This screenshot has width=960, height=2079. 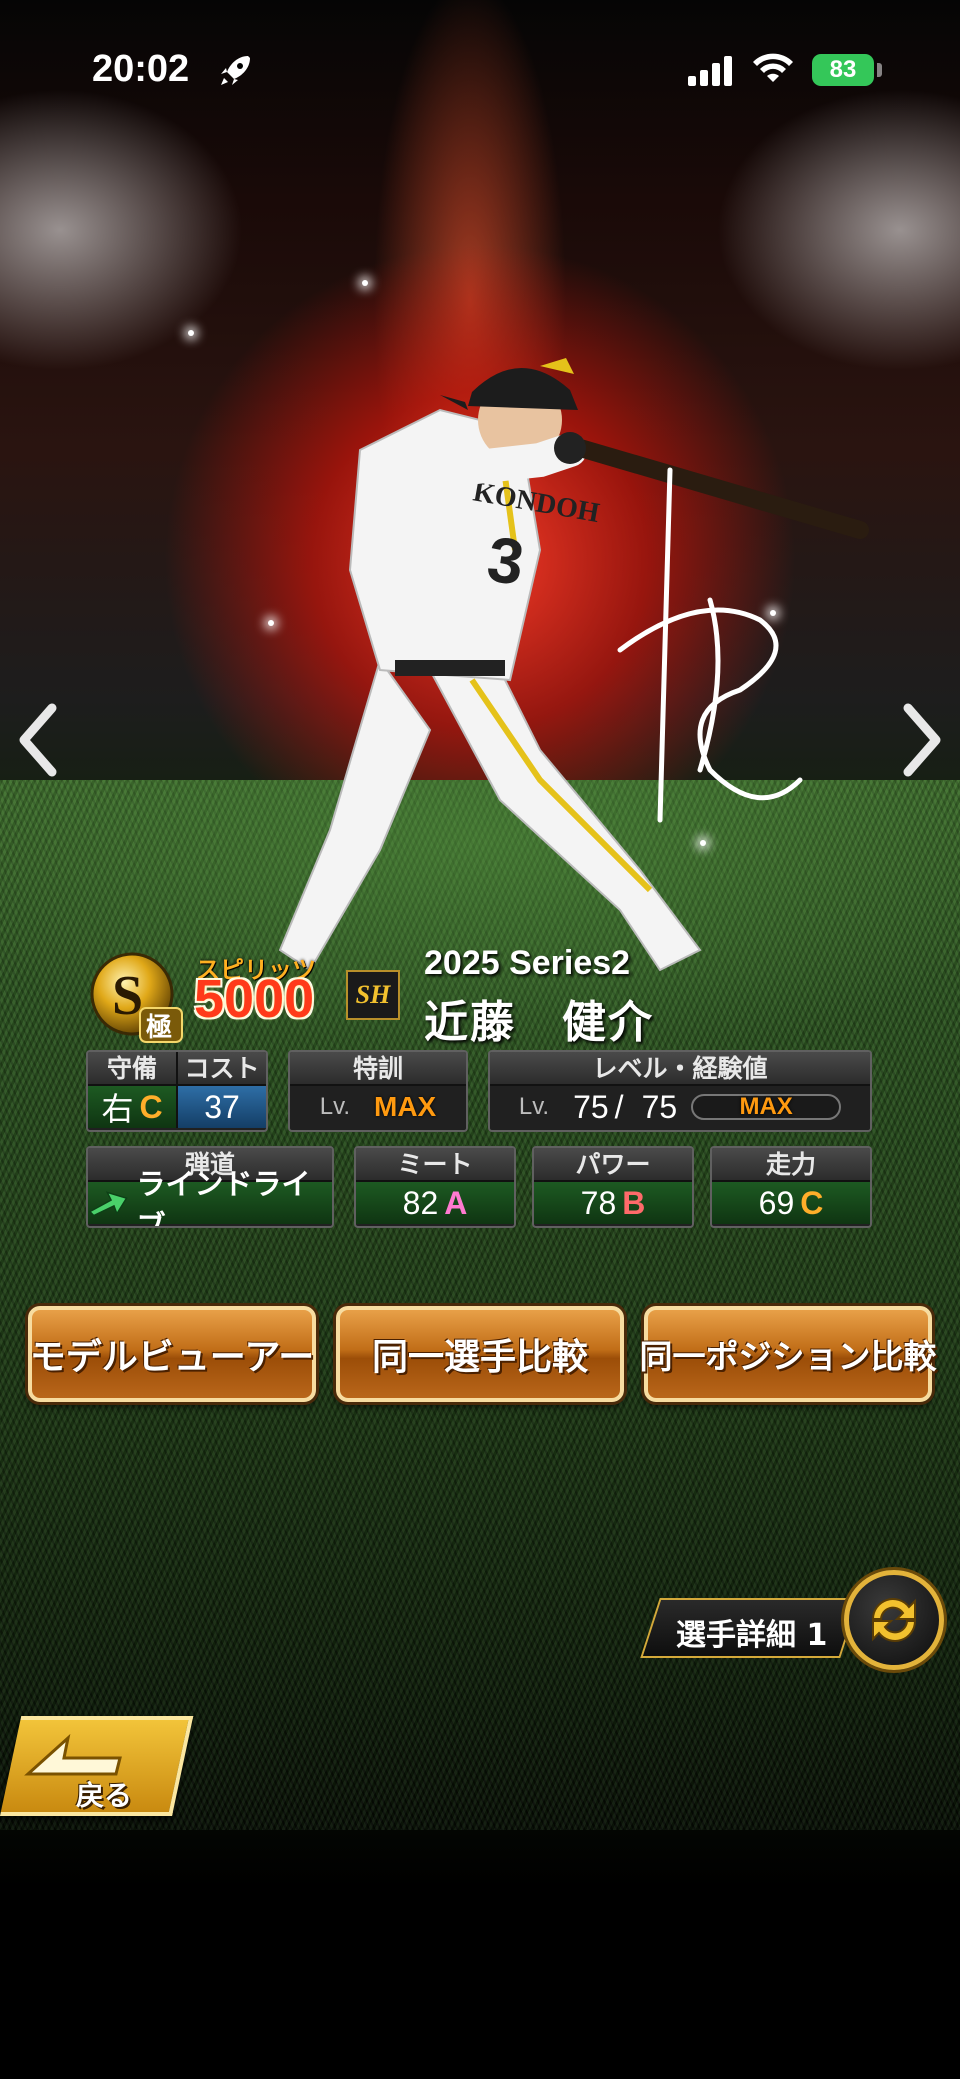 I want to click on trajectory-value: ラインドライブ, so click(x=210, y=1197).